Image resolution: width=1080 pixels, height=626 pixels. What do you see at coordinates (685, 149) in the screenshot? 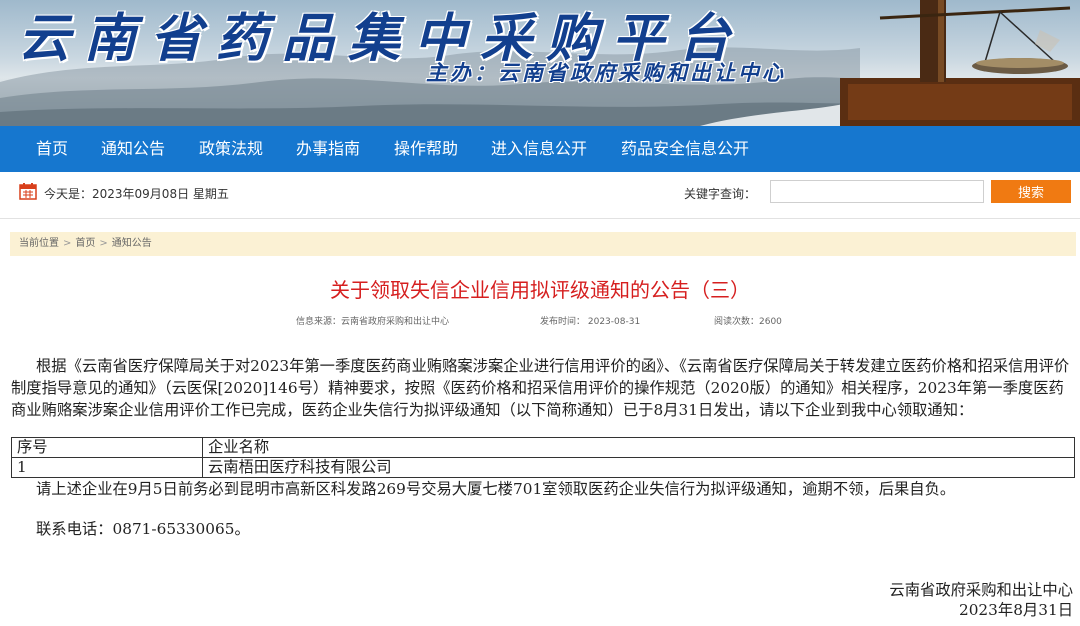
I see `nav-drug-safety: 药品安全信息公开` at bounding box center [685, 149].